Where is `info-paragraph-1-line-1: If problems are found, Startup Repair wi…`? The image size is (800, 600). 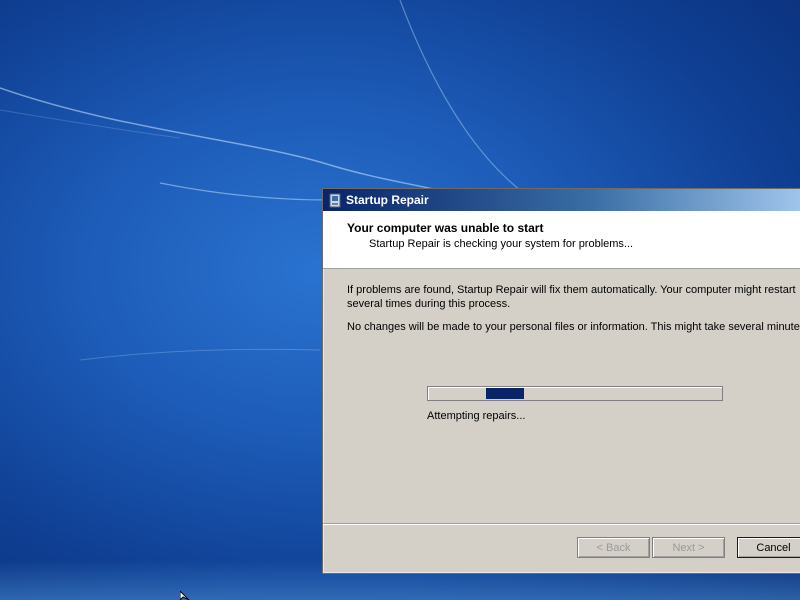 info-paragraph-1-line-1: If problems are found, Startup Repair wi… is located at coordinates (571, 290).